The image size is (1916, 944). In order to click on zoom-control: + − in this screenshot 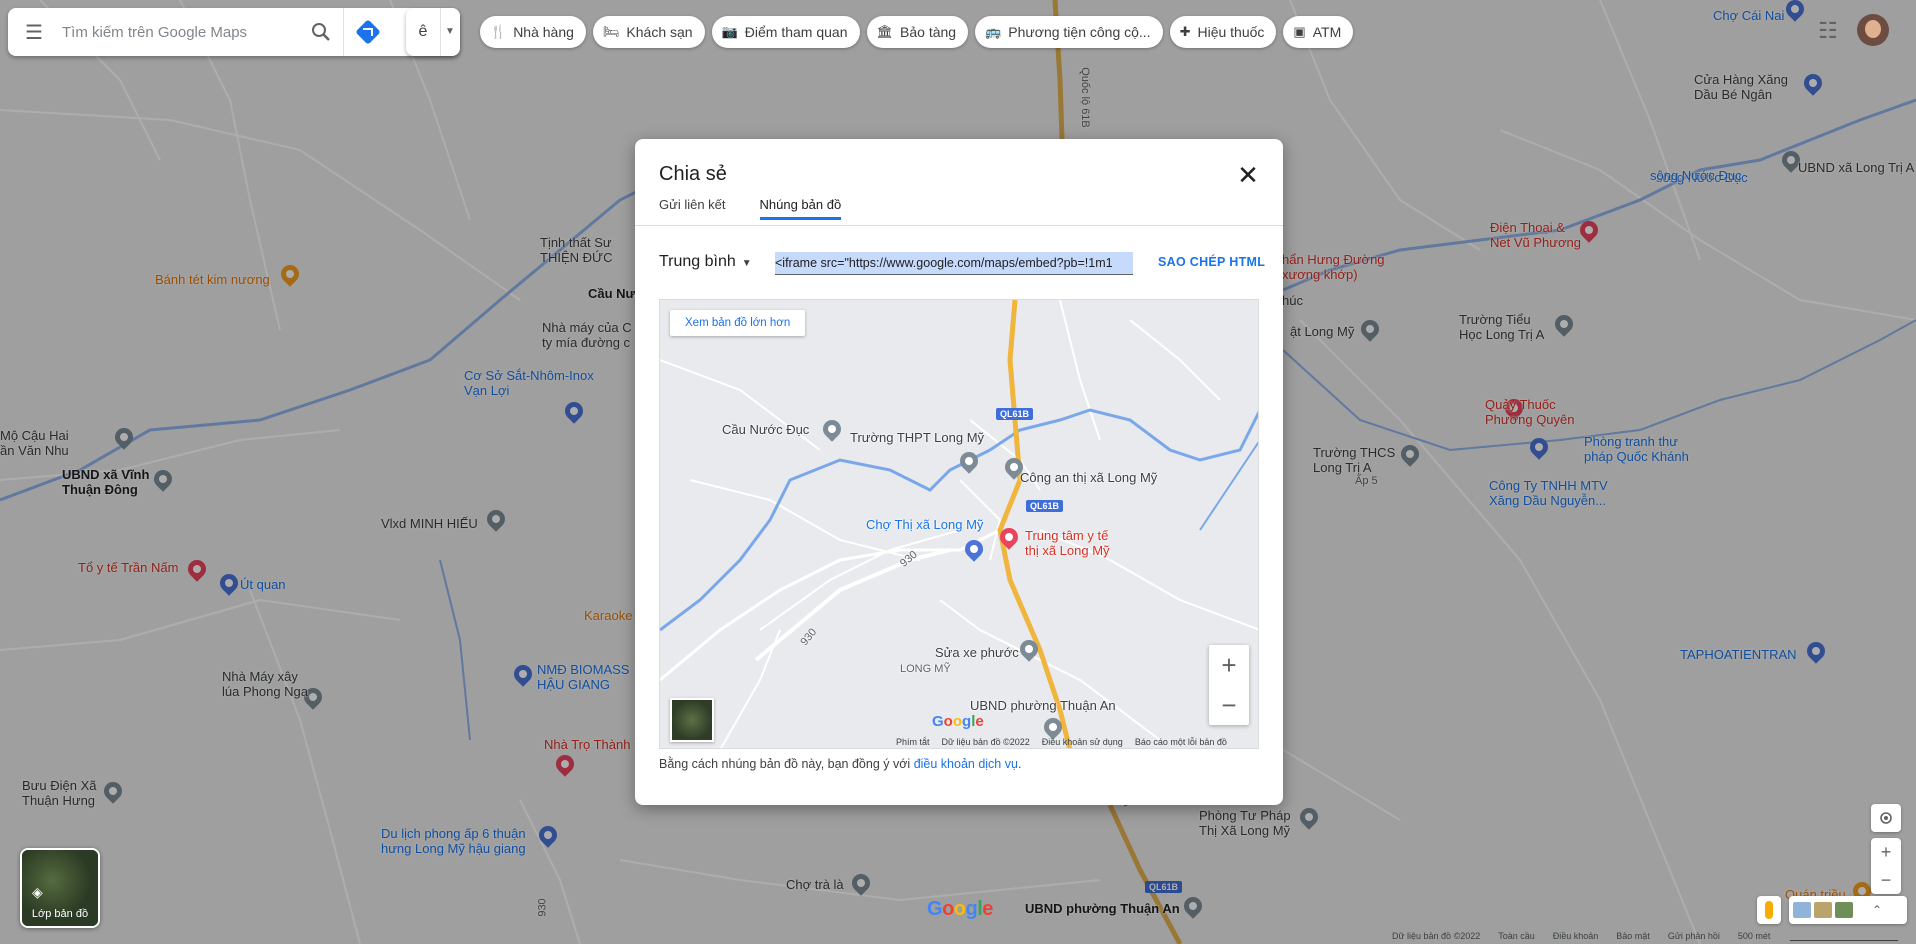, I will do `click(1886, 866)`.